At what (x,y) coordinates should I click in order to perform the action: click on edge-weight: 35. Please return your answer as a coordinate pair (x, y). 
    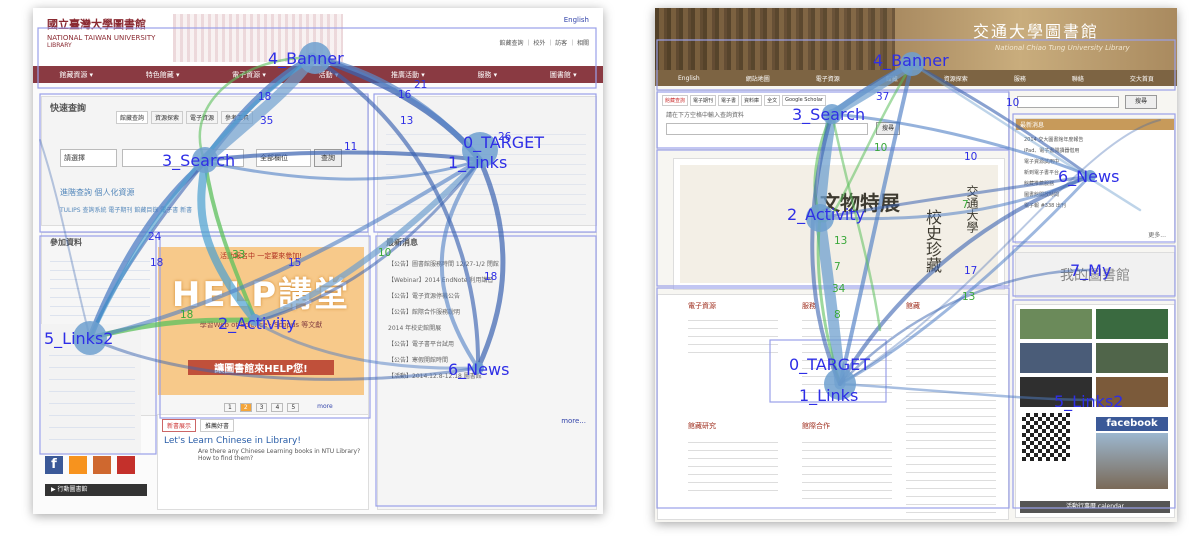
    Looking at the image, I should click on (266, 121).